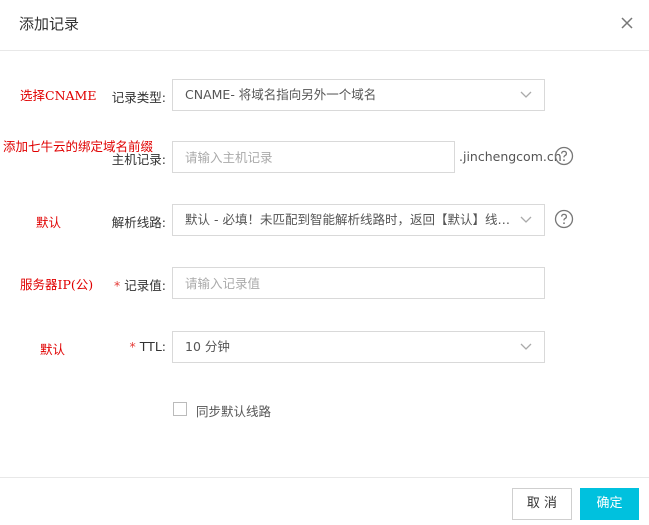 The height and width of the screenshot is (525, 649). Describe the element at coordinates (49, 222) in the screenshot. I see `annotation-line: 默认` at that location.